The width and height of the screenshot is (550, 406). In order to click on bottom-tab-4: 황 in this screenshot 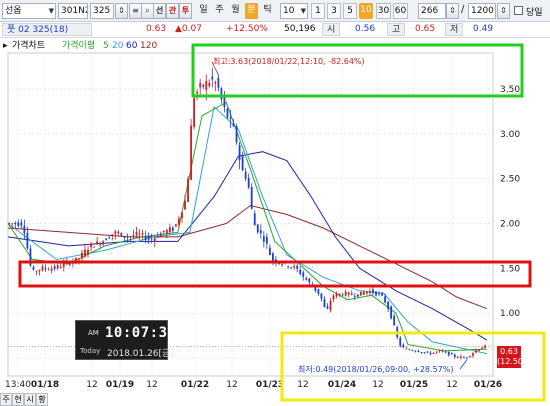, I will do `click(42, 399)`.